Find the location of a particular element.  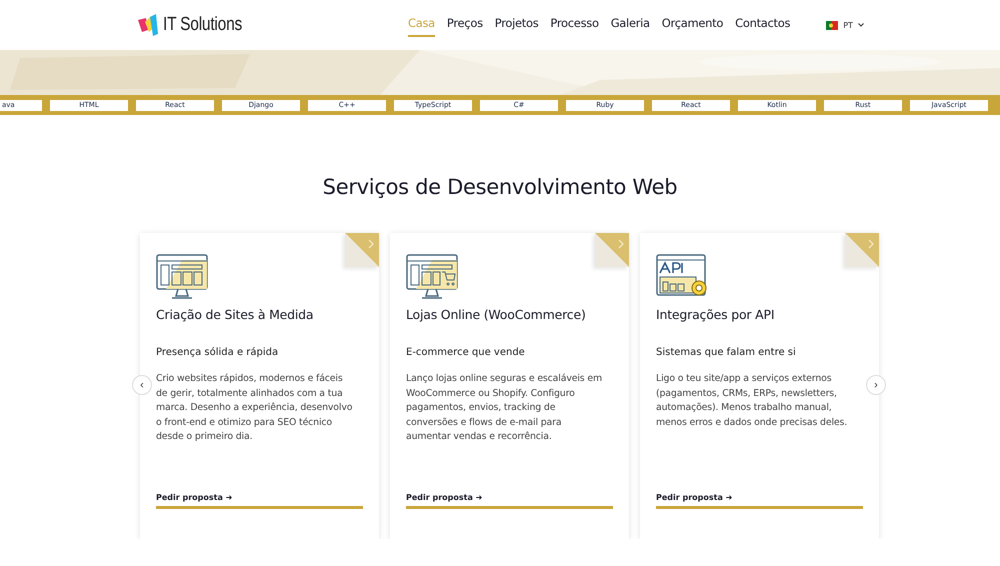

caret-icon is located at coordinates (861, 25).